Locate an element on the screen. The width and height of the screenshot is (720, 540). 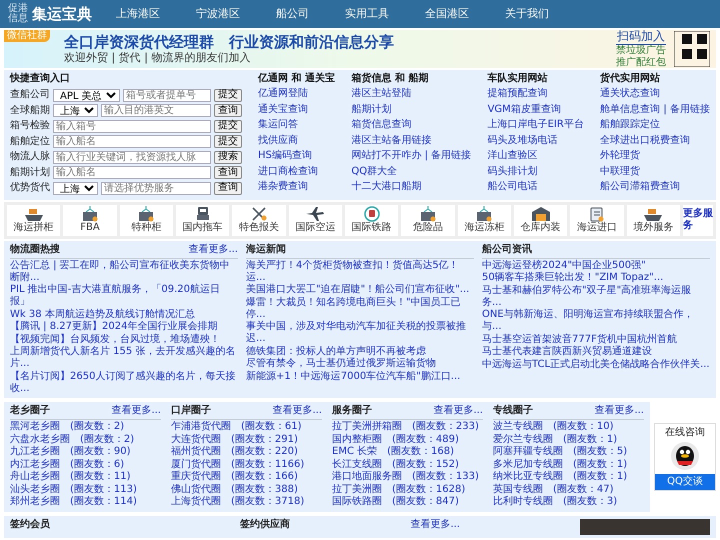
circle-link: 波兰专线圈 (圈友数：10) is located at coordinates (568, 427).